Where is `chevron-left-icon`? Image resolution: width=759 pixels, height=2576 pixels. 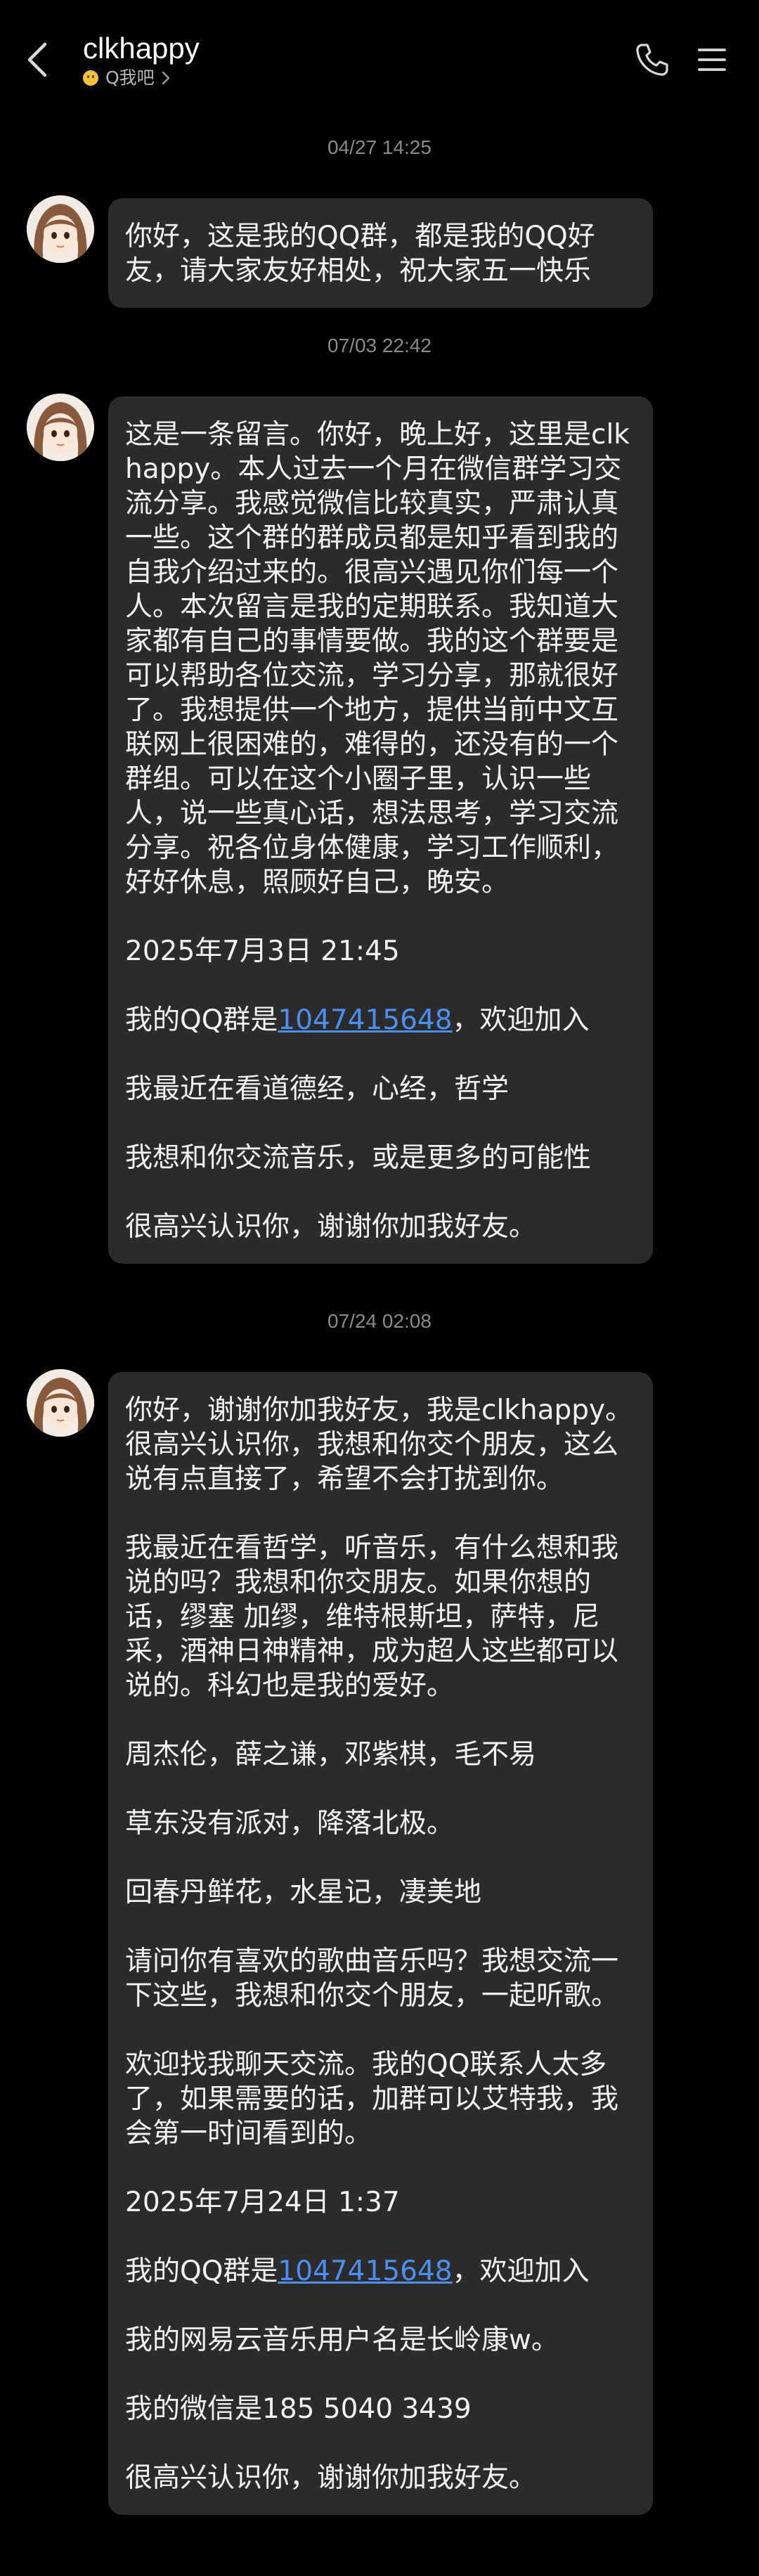
chevron-left-icon is located at coordinates (37, 60).